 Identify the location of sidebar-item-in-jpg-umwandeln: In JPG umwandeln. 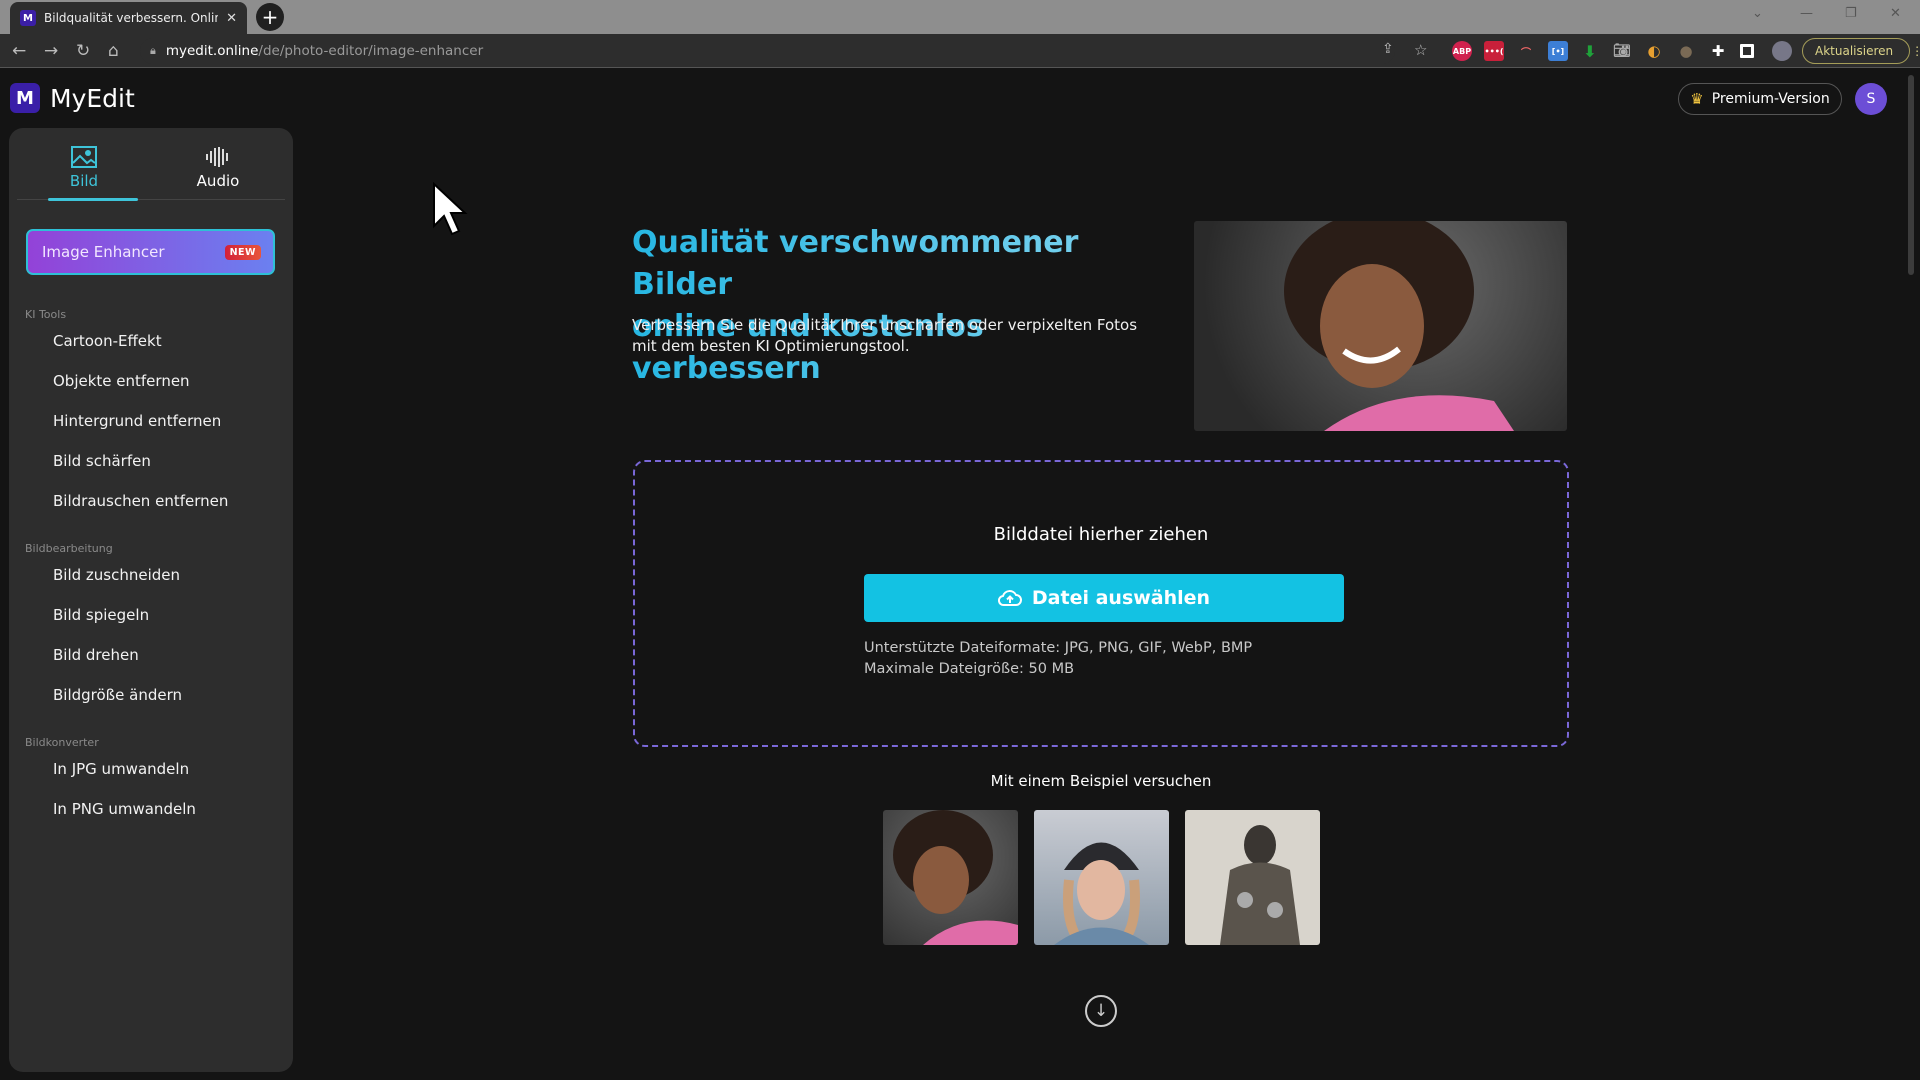
(121, 769).